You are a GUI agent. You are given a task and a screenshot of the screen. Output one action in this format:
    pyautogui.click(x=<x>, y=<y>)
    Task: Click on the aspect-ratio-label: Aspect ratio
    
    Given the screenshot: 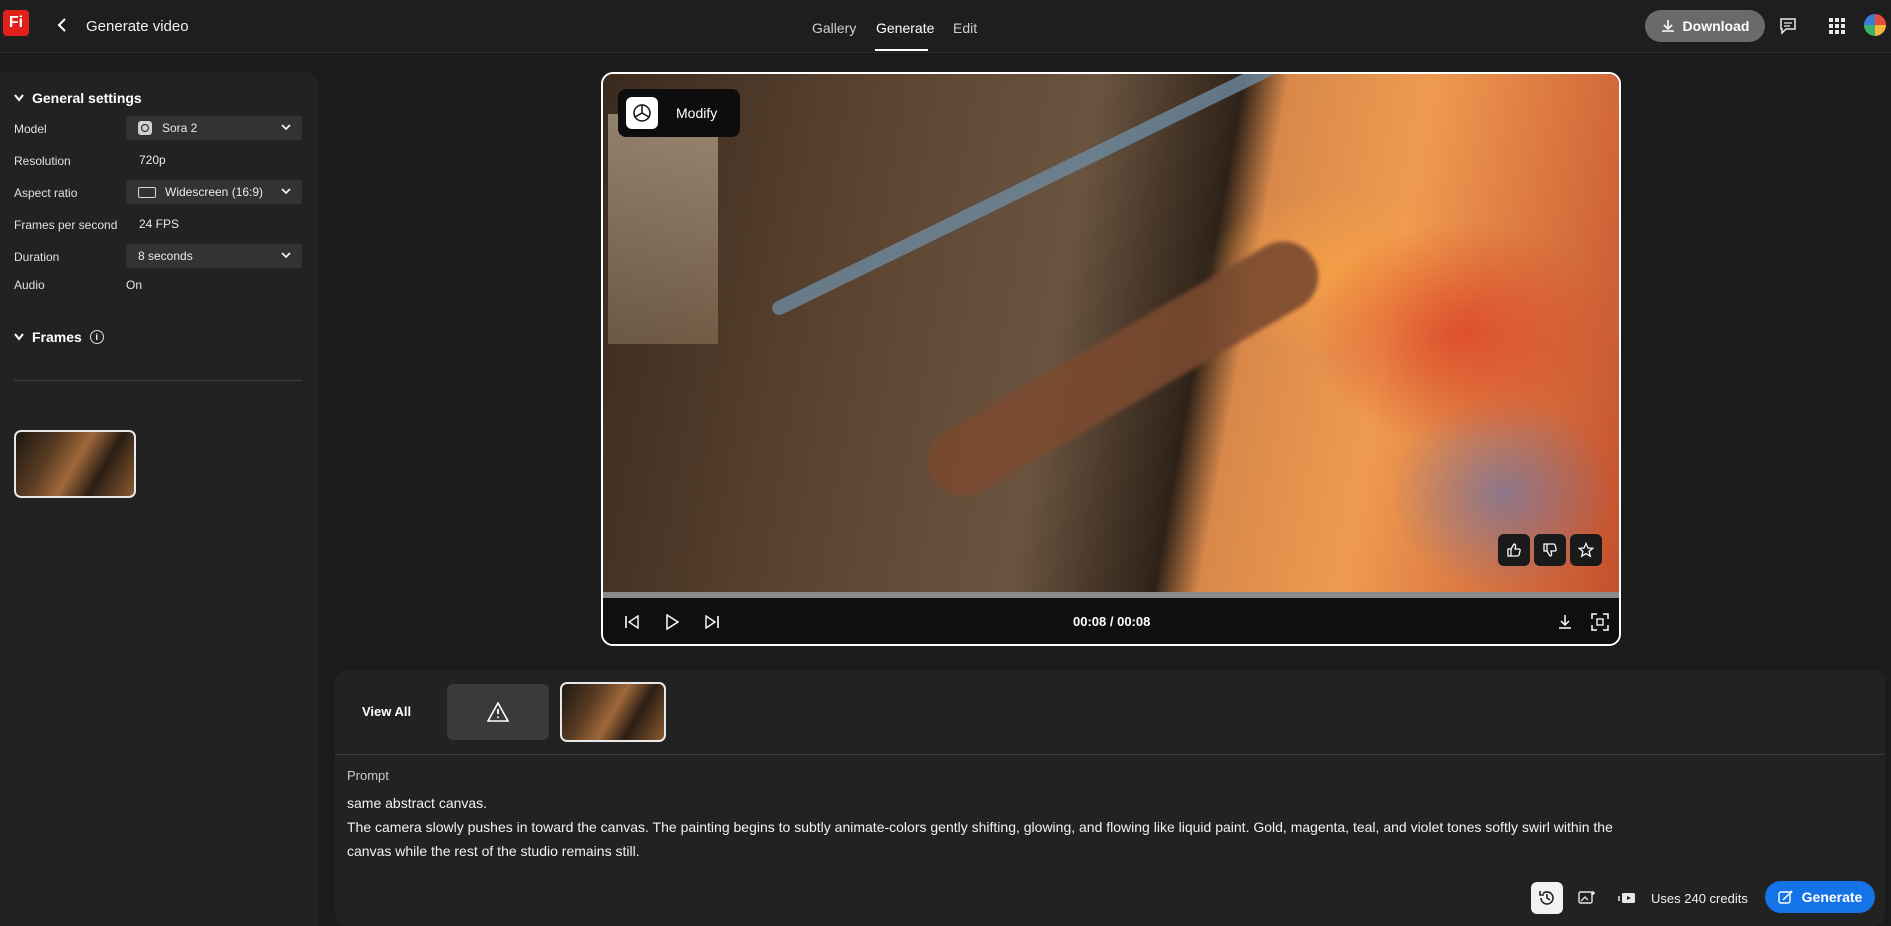 What is the action you would take?
    pyautogui.click(x=46, y=193)
    